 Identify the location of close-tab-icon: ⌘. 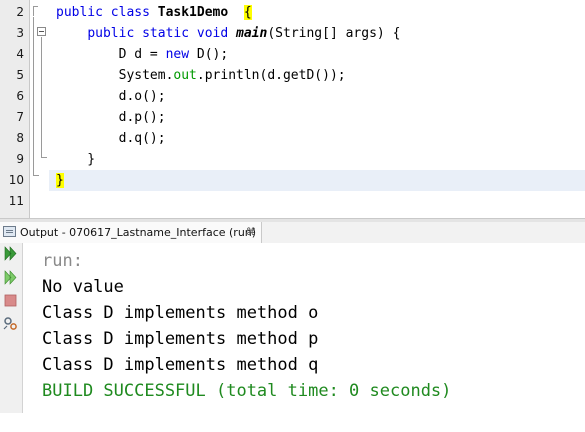
(251, 232).